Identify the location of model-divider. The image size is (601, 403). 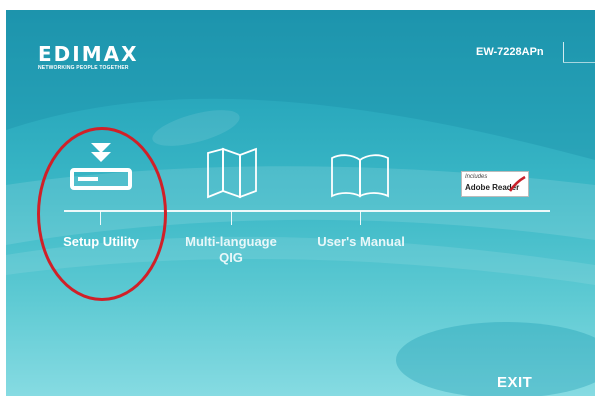
(563, 52).